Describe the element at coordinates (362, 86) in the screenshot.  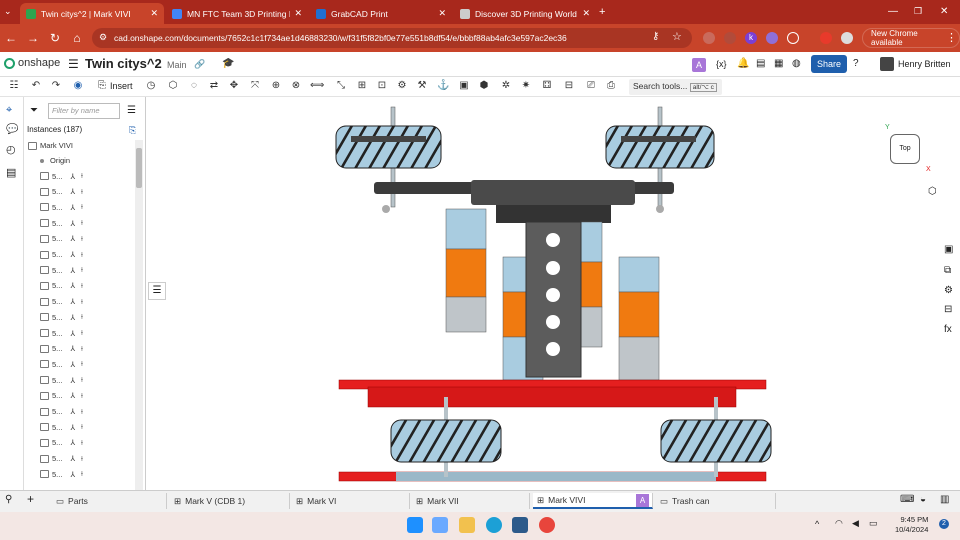
I see `group-icon: ⊞` at that location.